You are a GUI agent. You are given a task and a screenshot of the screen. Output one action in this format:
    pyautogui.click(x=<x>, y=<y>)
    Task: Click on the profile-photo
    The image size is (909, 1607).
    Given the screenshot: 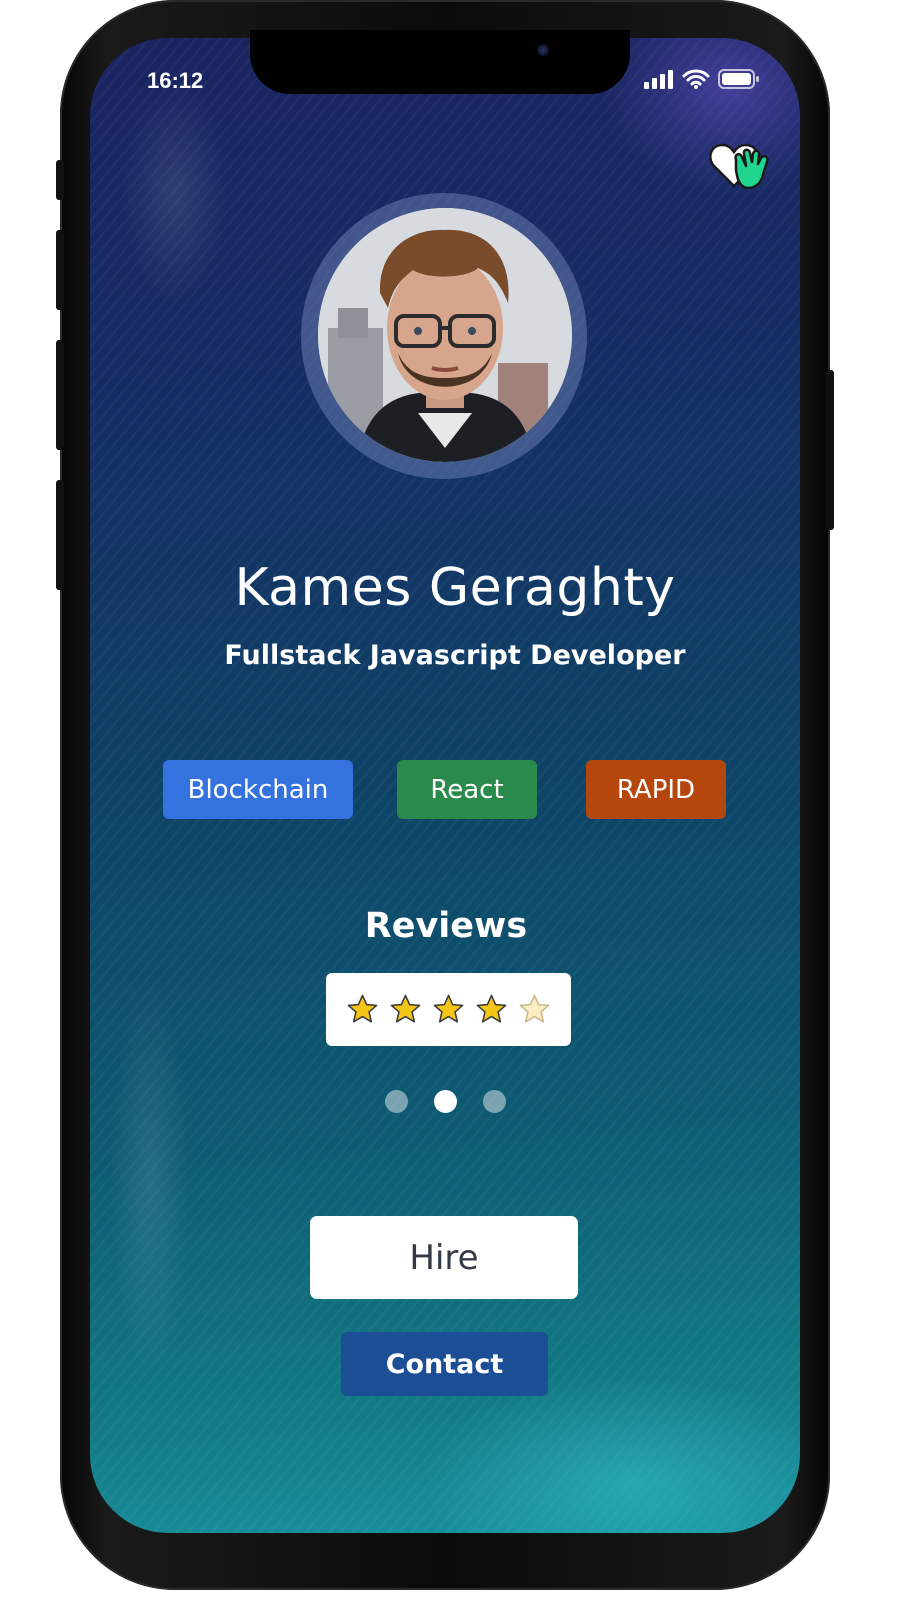 What is the action you would take?
    pyautogui.click(x=445, y=335)
    